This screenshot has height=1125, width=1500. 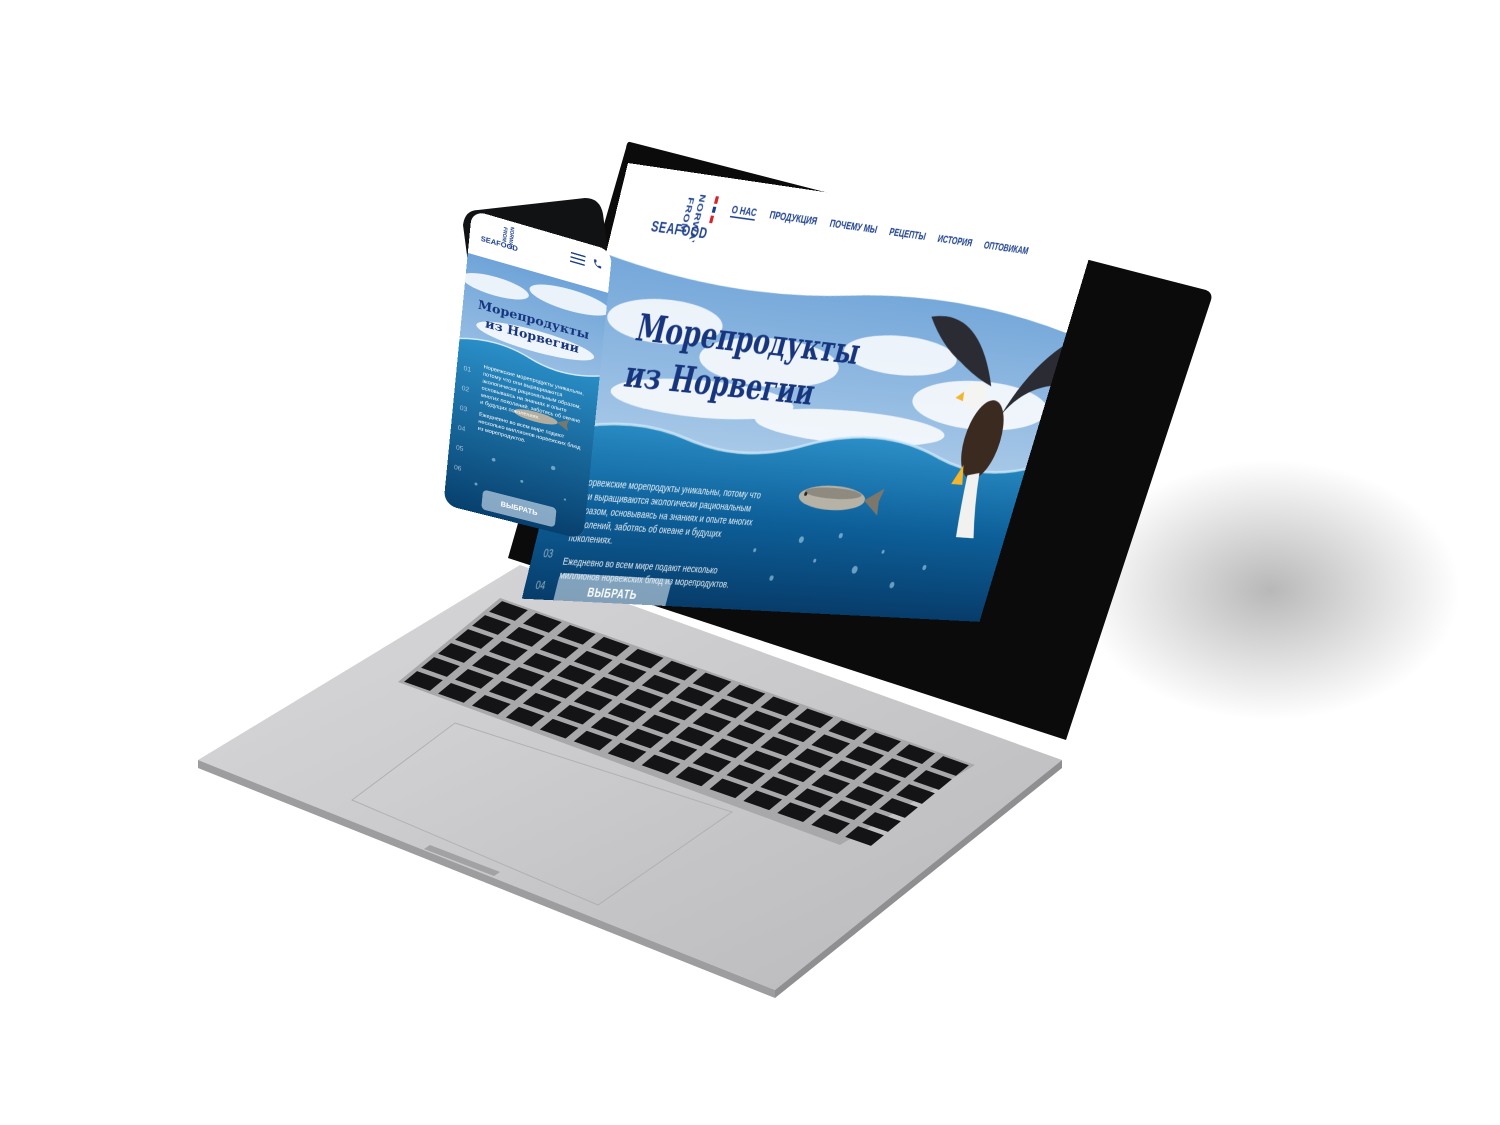 What do you see at coordinates (1006, 248) in the screenshot?
I see `nav-item-wholesale: ОПТОВИКАМ` at bounding box center [1006, 248].